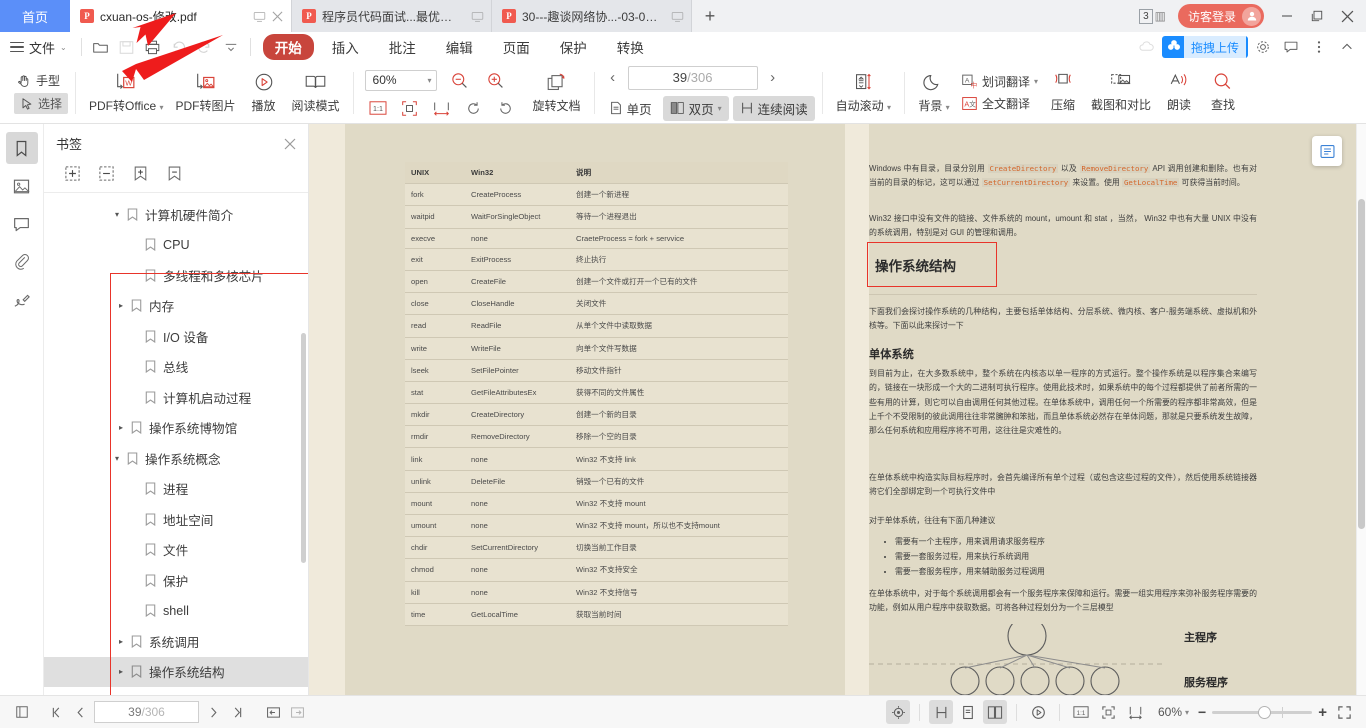 Image resolution: width=1366 pixels, height=728 pixels. I want to click on ribbon-tab-insert: 插入, so click(345, 47).